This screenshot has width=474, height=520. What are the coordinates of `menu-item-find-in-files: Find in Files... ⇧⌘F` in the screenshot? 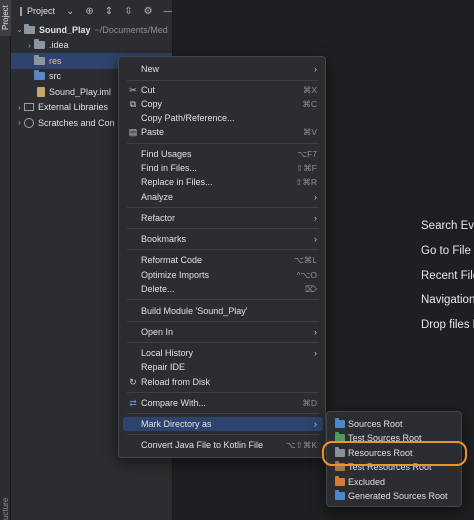 It's located at (223, 168).